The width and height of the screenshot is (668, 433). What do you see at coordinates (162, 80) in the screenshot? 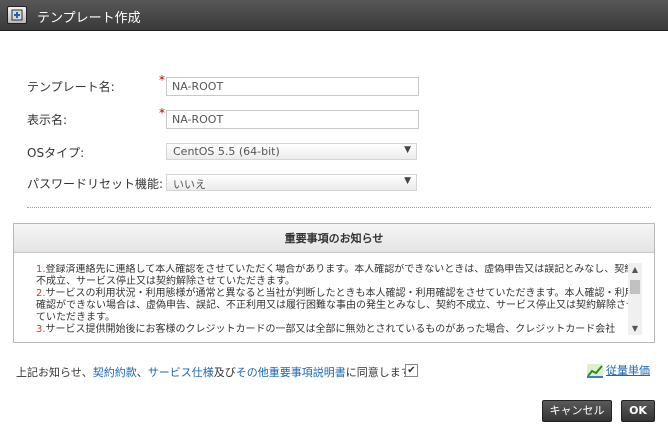
I see `template-name-required-mark: *` at bounding box center [162, 80].